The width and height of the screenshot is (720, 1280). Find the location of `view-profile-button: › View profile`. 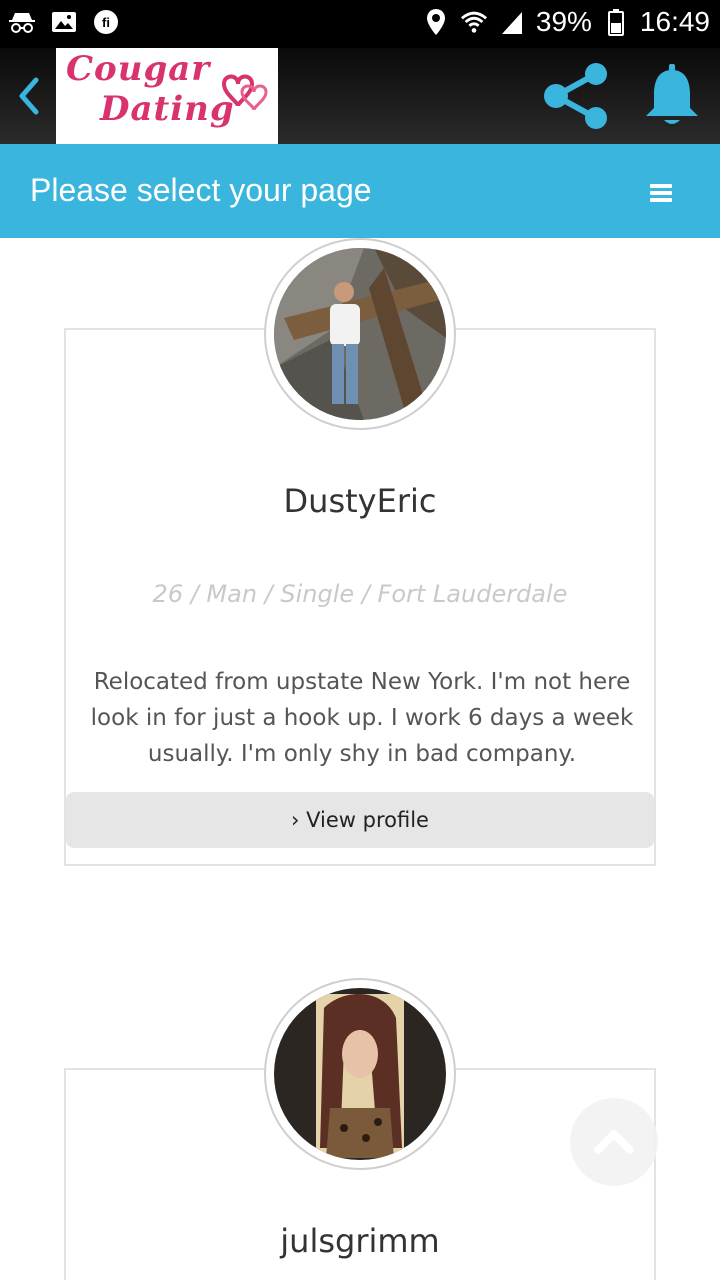

view-profile-button: › View profile is located at coordinates (360, 820).